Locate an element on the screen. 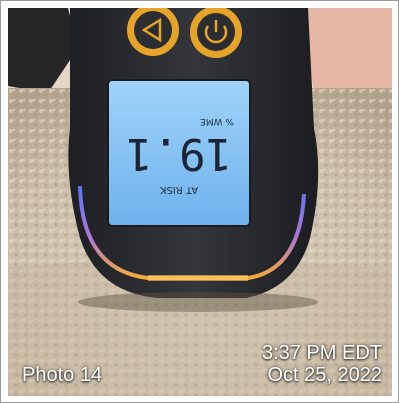 This screenshot has height=403, width=399. photo-label: Photo 14 is located at coordinates (62, 375).